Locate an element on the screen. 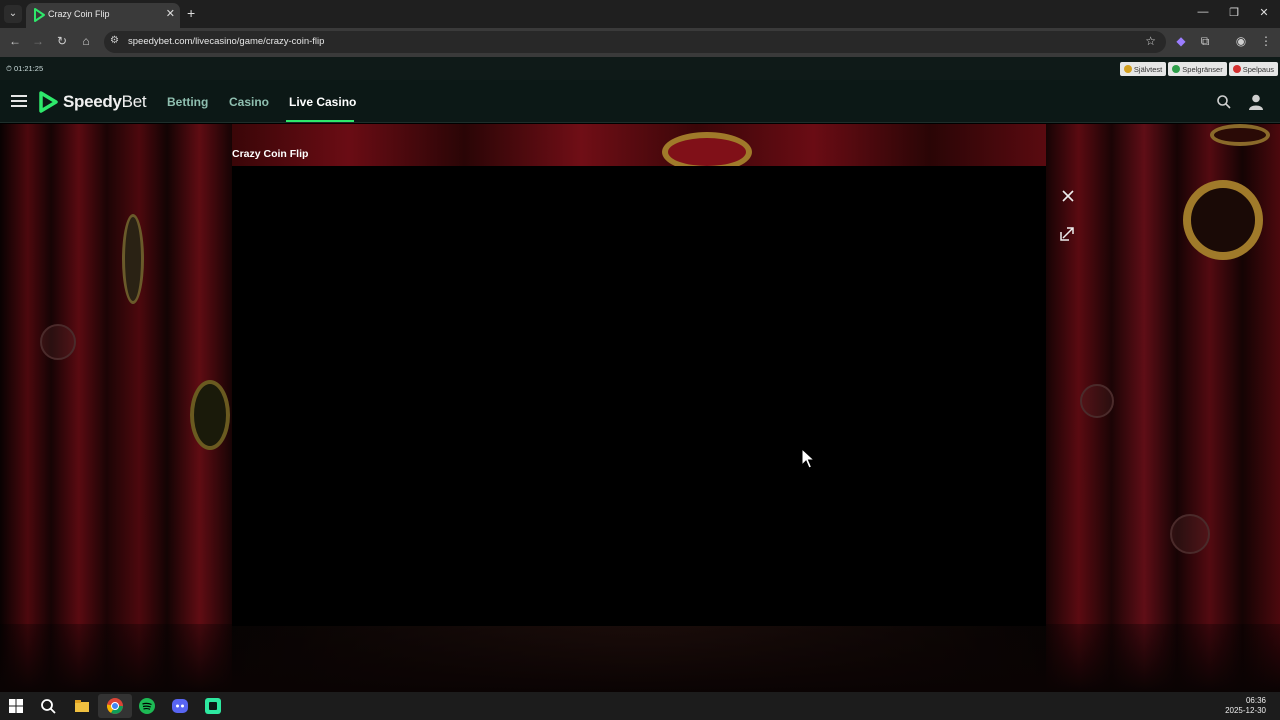 The height and width of the screenshot is (720, 1280). windows-taskbar: 06:36 2025-12-30 is located at coordinates (640, 706).